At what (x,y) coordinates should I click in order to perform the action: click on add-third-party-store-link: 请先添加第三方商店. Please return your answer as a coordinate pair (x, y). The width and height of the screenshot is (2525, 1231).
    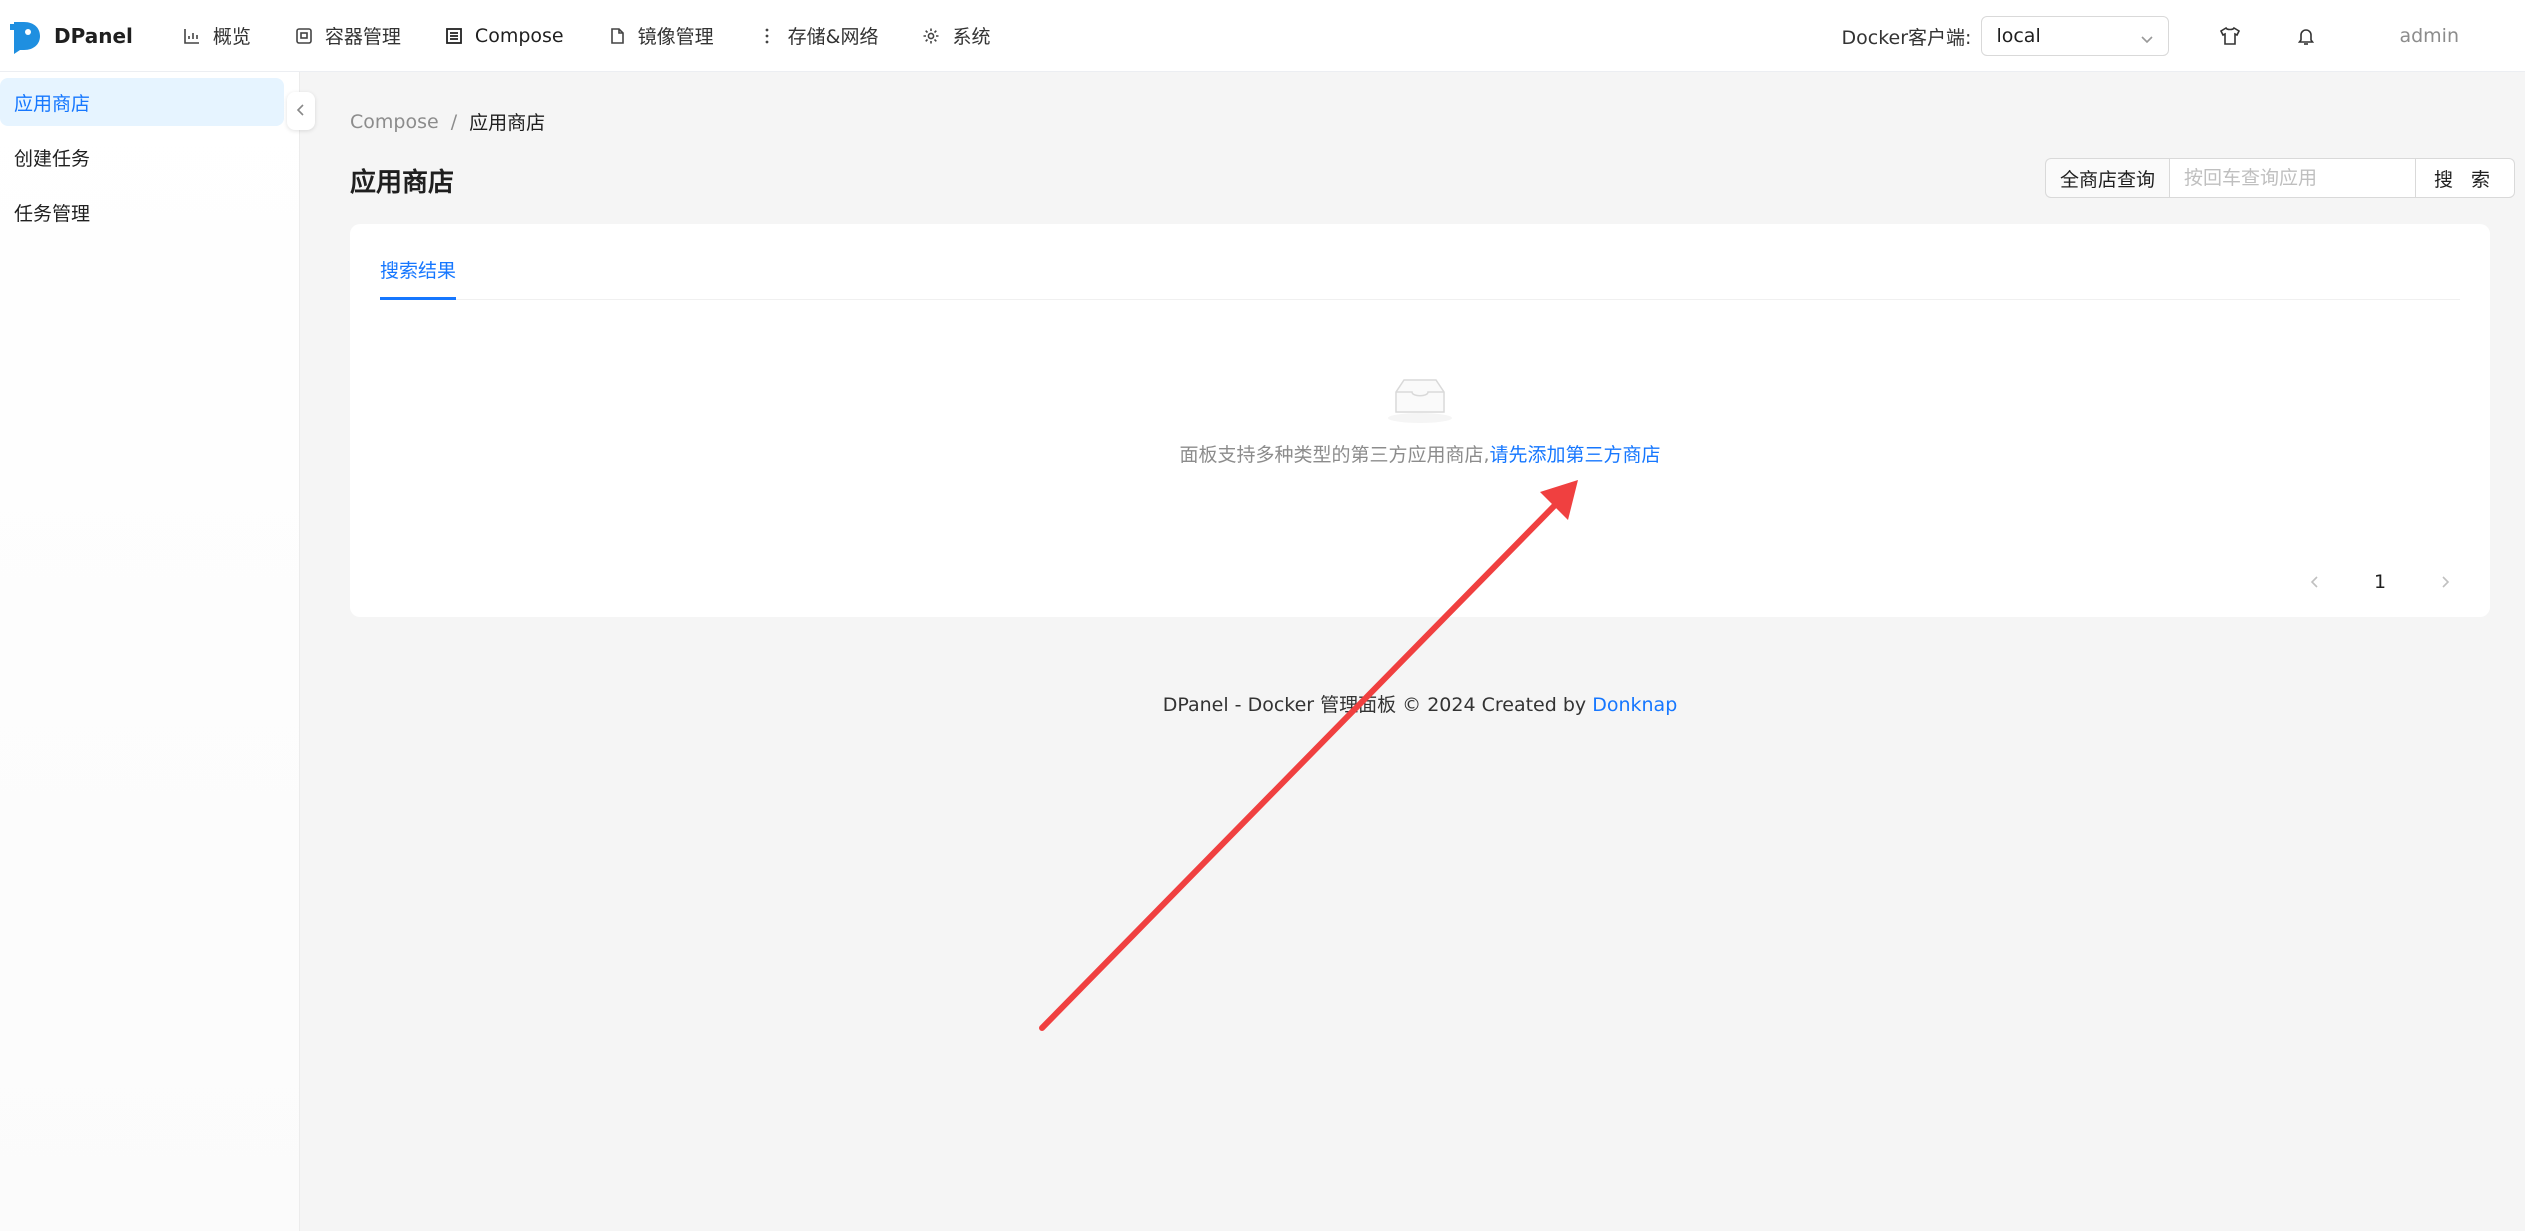
    Looking at the image, I should click on (1575, 455).